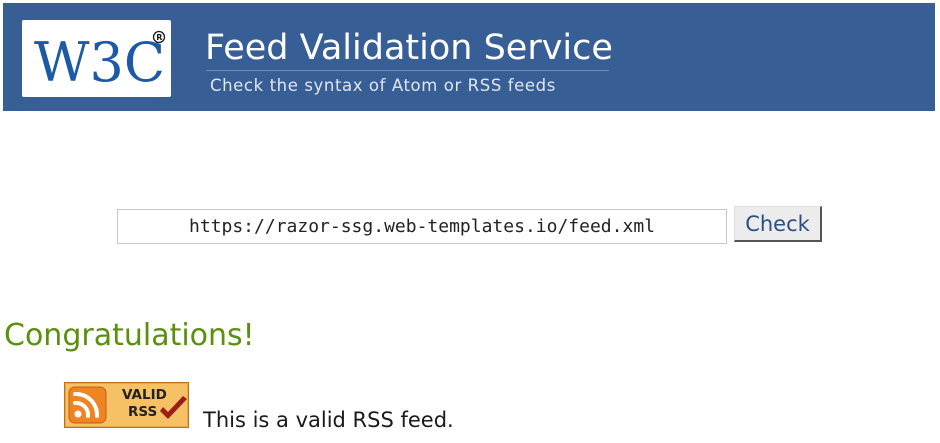 The height and width of the screenshot is (443, 940). I want to click on check-button: Check, so click(778, 224).